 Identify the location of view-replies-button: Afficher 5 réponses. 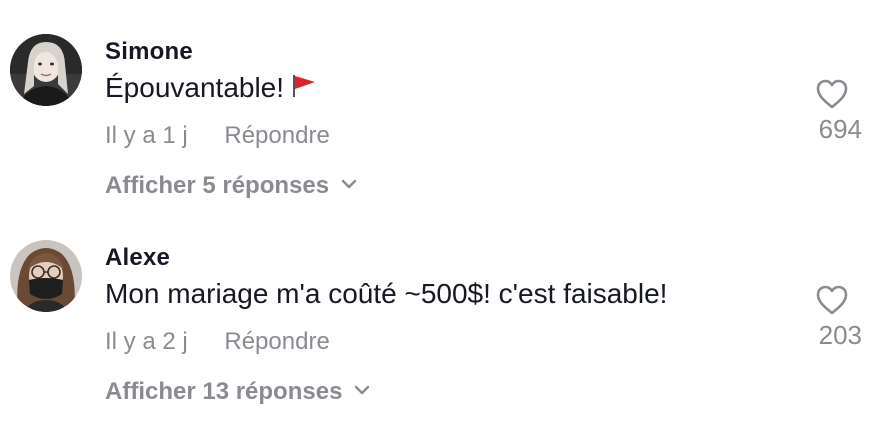
(232, 186).